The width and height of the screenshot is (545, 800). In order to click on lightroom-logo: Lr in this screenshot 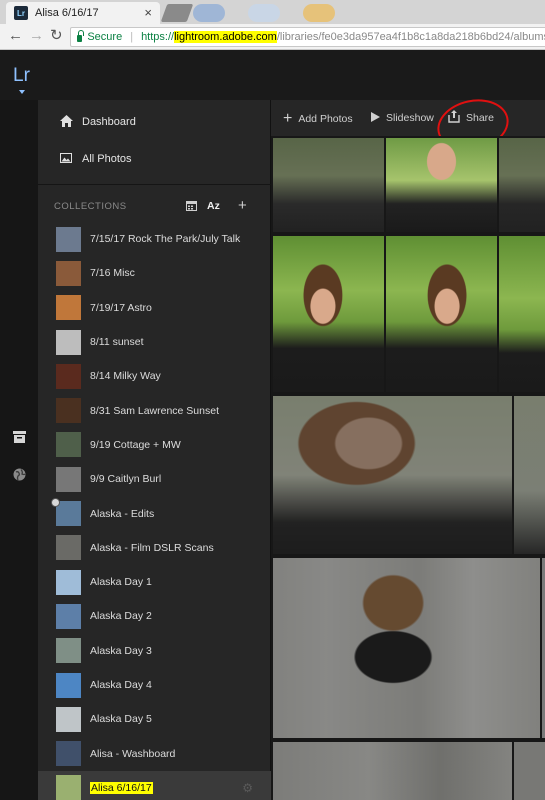, I will do `click(21, 76)`.